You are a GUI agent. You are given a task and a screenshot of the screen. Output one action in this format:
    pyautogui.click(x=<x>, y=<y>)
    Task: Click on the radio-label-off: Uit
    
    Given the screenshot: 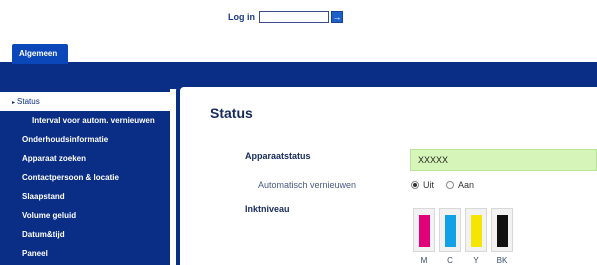 What is the action you would take?
    pyautogui.click(x=428, y=185)
    